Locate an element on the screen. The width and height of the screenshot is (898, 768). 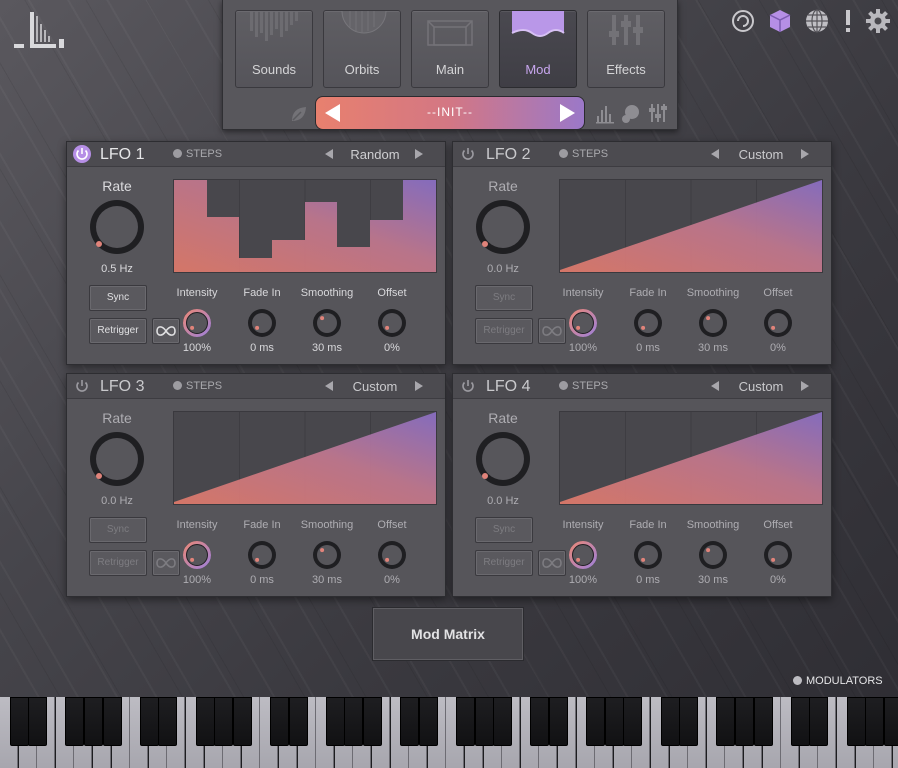
tab-effects: Effects is located at coordinates (626, 49).